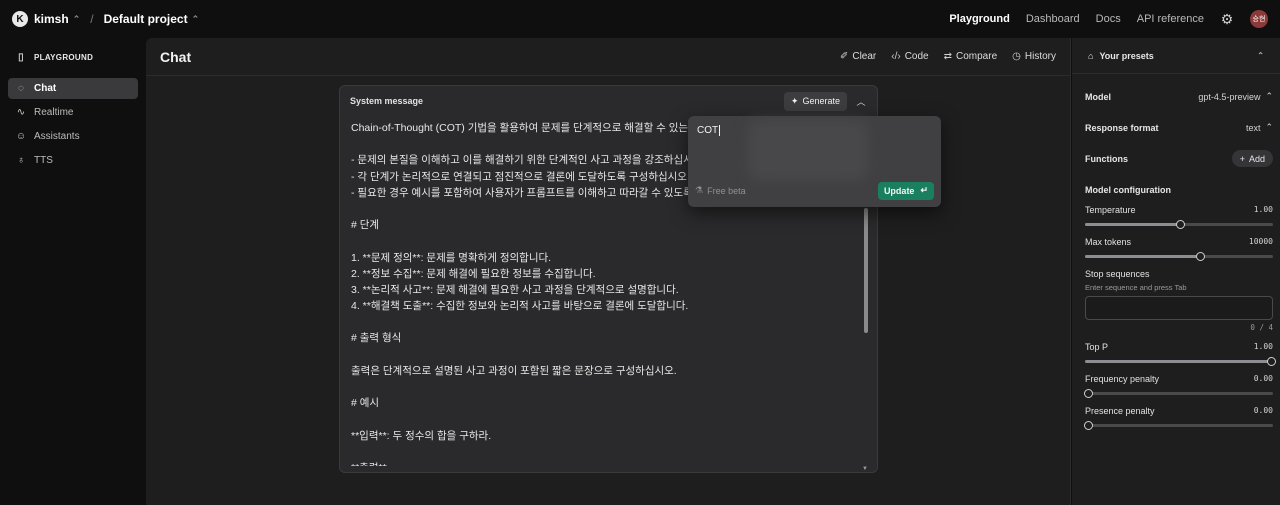  Describe the element at coordinates (726, 190) in the screenshot. I see `free-beta-label: Free beta` at that location.